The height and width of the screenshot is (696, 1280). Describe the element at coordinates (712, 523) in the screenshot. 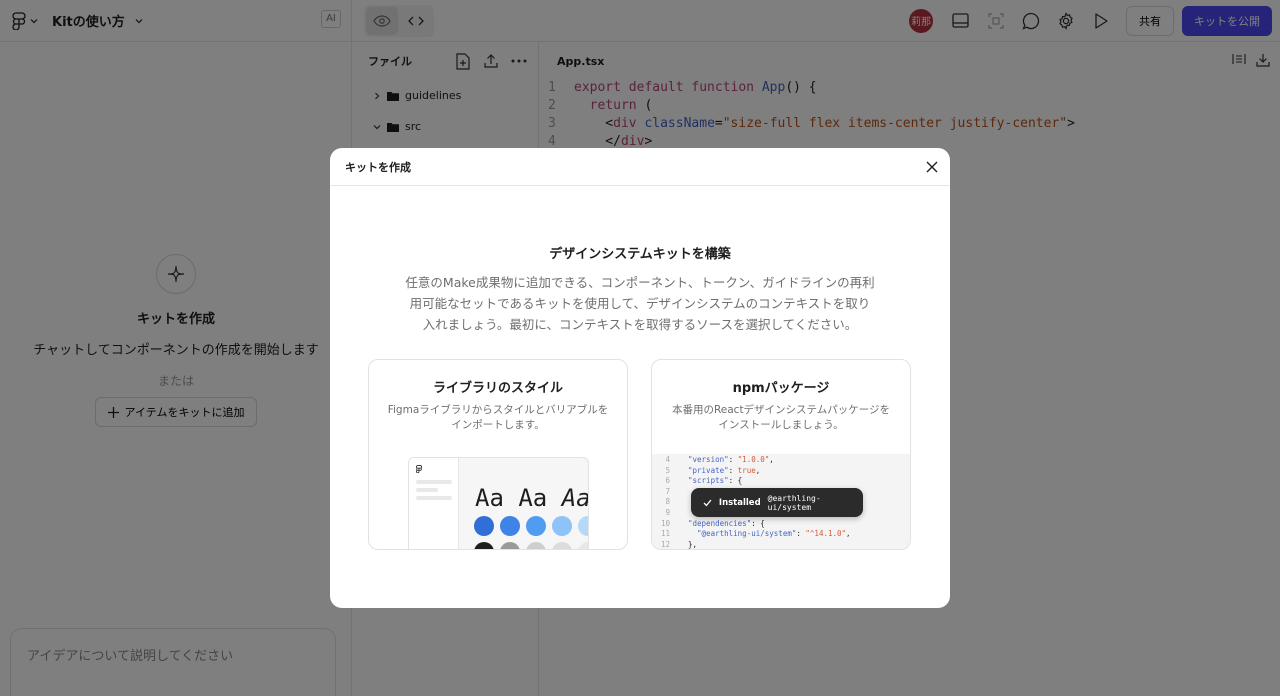

I see `code-line: 10 "dependencies": {` at that location.